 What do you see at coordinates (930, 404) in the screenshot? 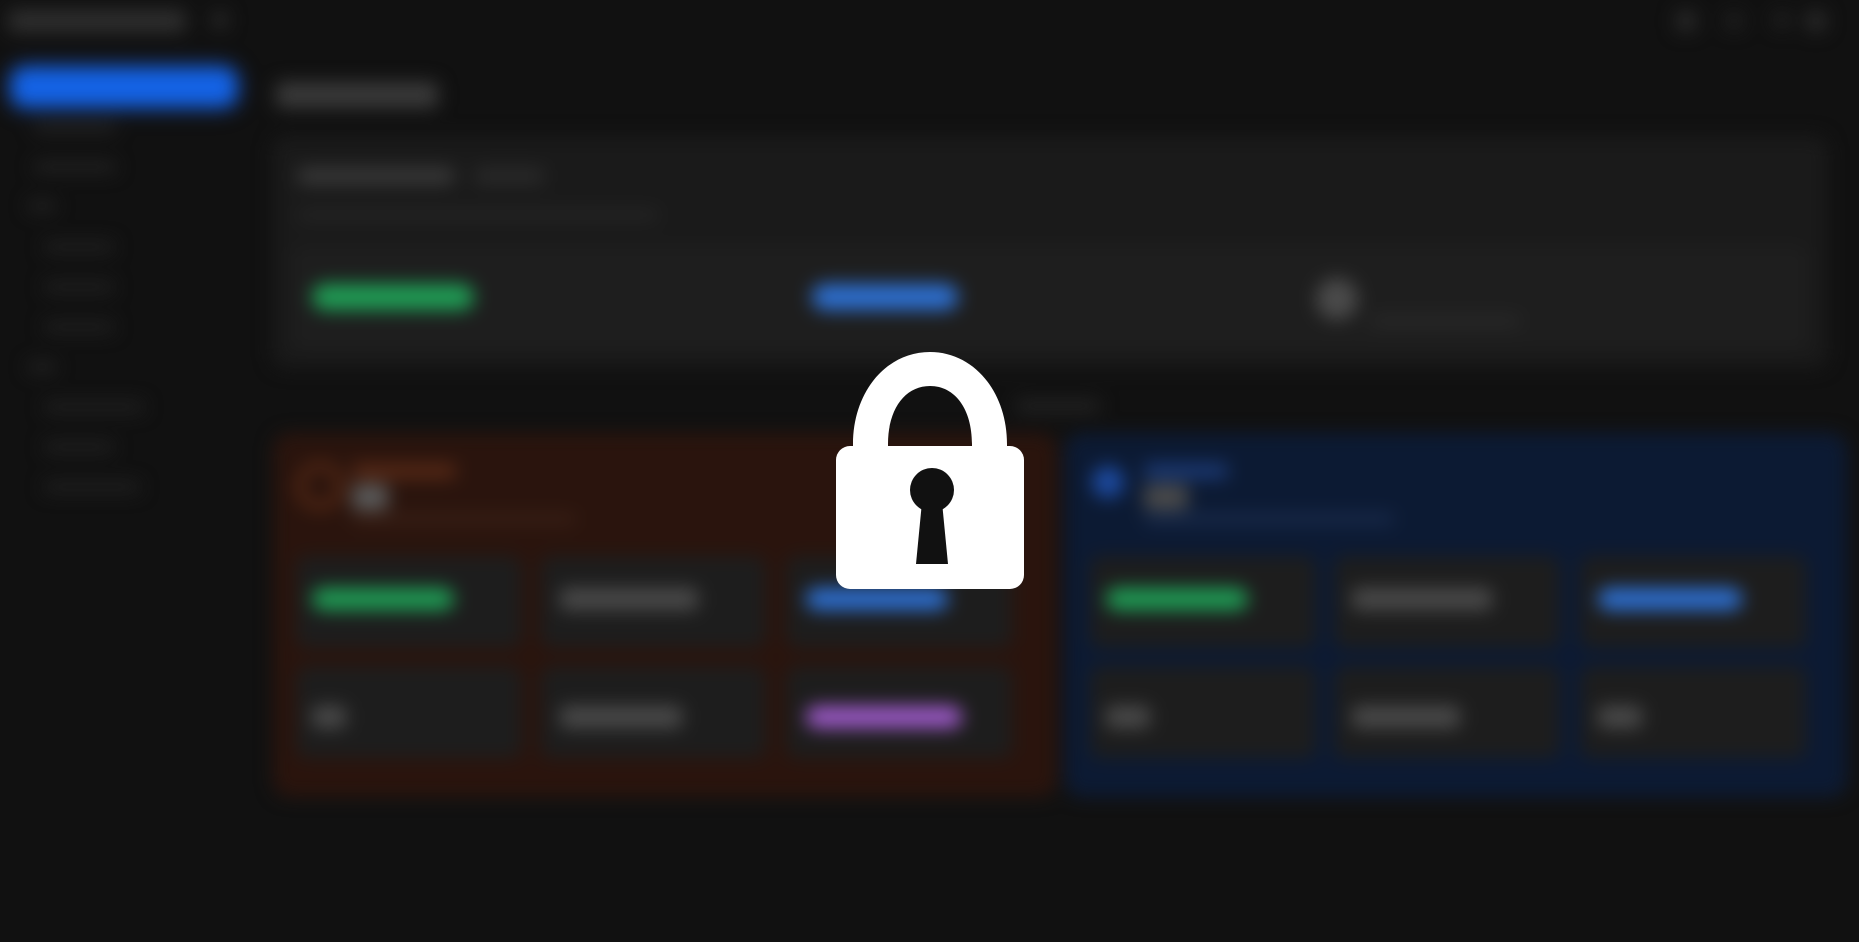
I see `lock-shackle` at bounding box center [930, 404].